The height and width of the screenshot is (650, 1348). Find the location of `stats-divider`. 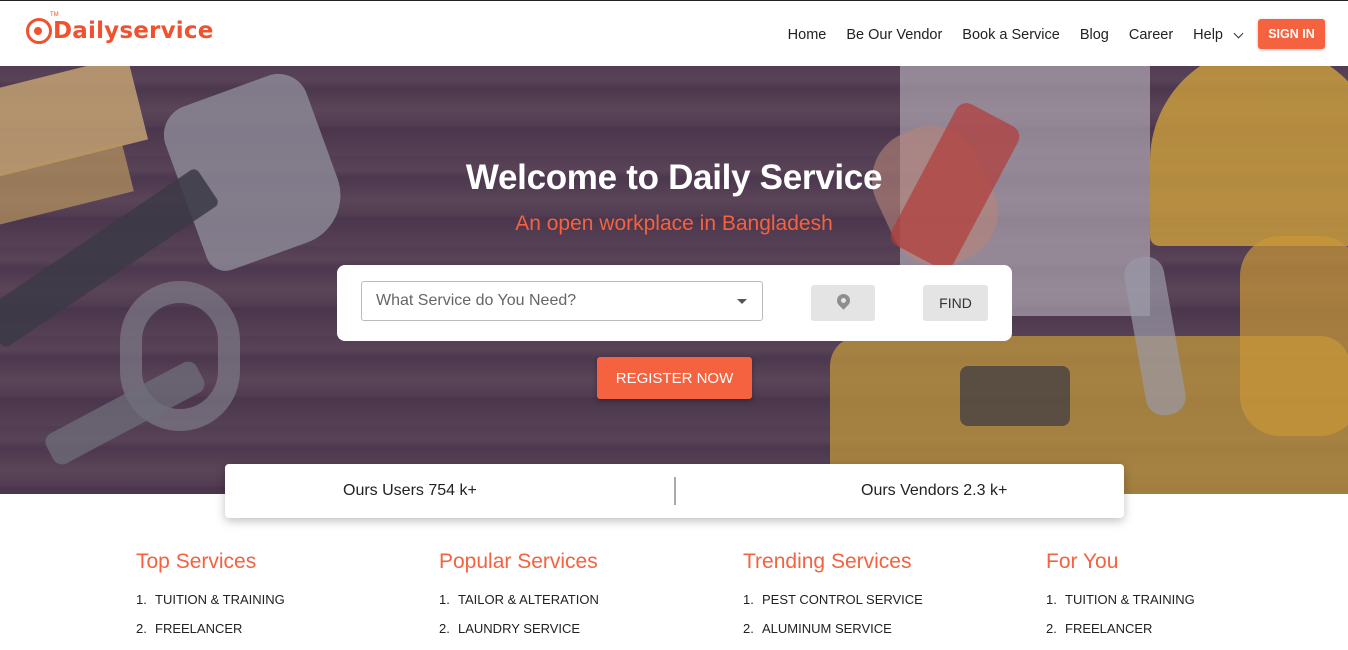

stats-divider is located at coordinates (675, 491).